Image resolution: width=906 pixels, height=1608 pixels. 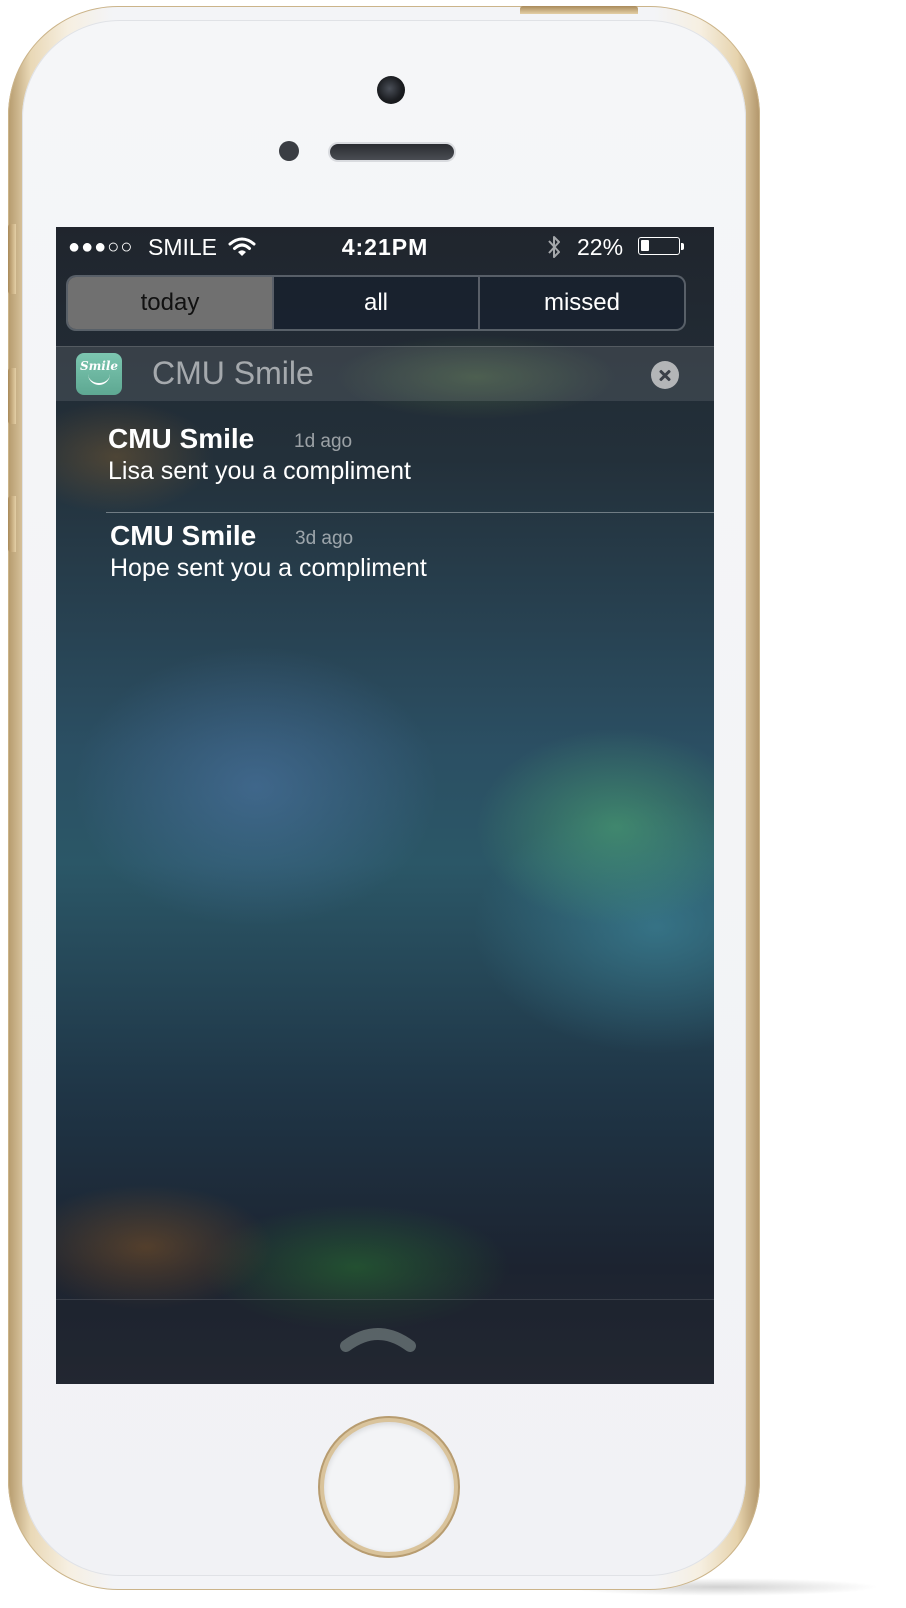 What do you see at coordinates (12, 259) in the screenshot?
I see `mute-switch` at bounding box center [12, 259].